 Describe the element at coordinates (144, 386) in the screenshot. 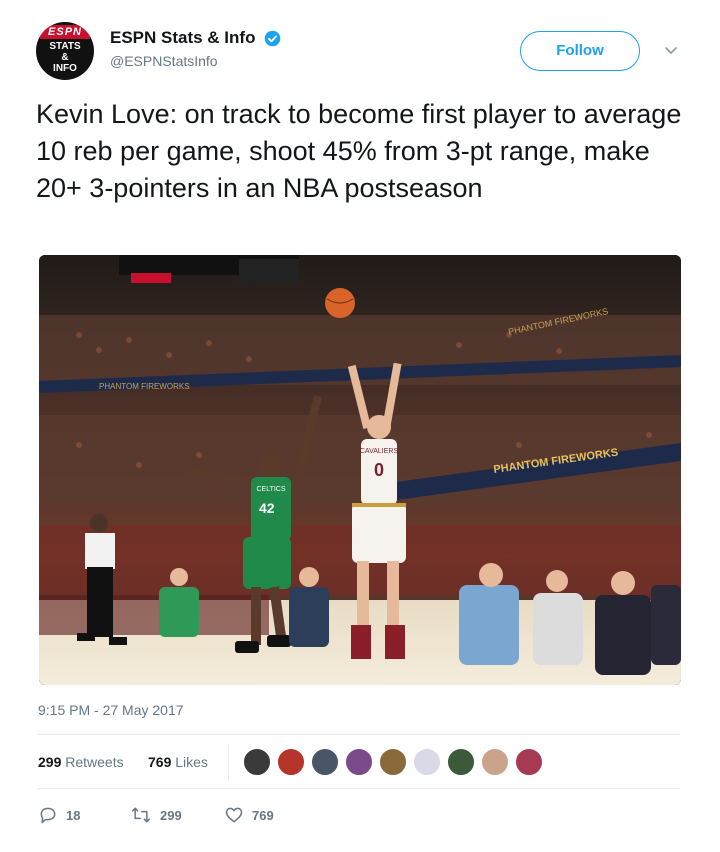

I see `arena-ad-text: PHANTOM FIREWORKS` at that location.